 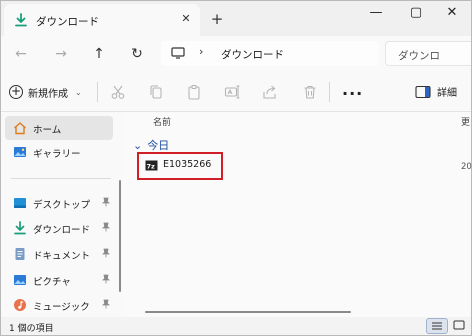 What do you see at coordinates (20, 254) in the screenshot?
I see `document-icon` at bounding box center [20, 254].